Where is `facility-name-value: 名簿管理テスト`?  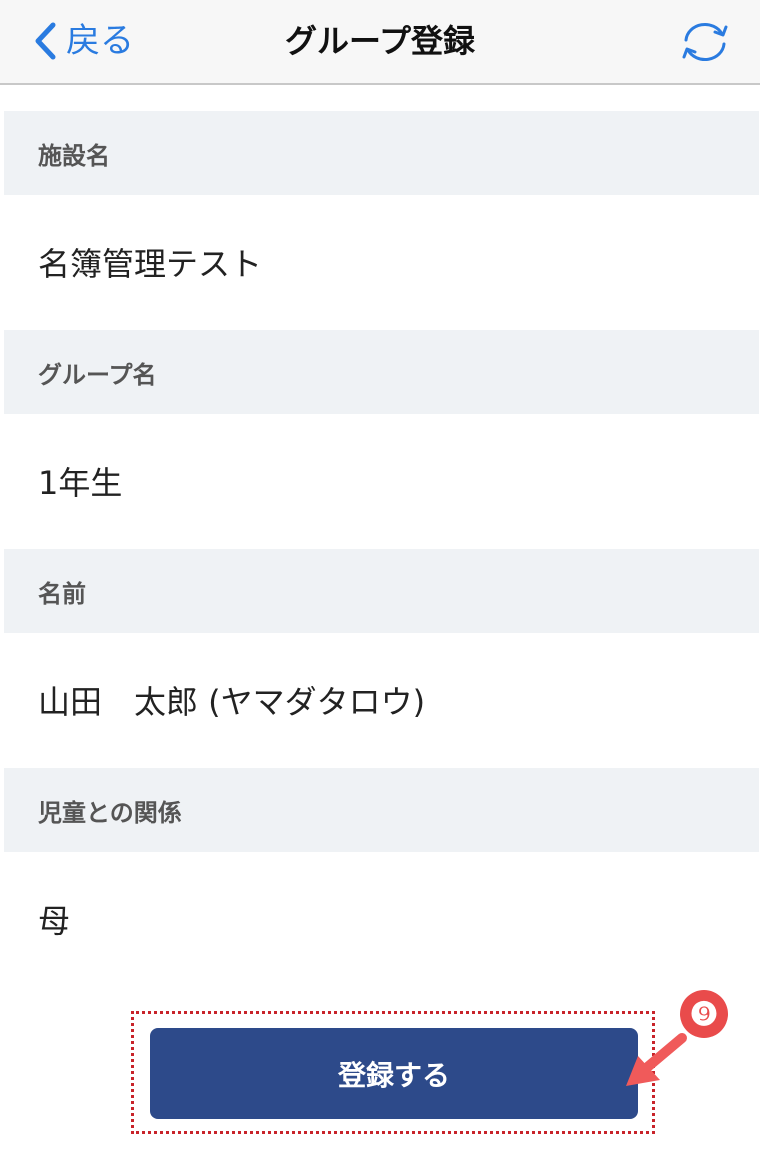
facility-name-value: 名簿管理テスト is located at coordinates (150, 264).